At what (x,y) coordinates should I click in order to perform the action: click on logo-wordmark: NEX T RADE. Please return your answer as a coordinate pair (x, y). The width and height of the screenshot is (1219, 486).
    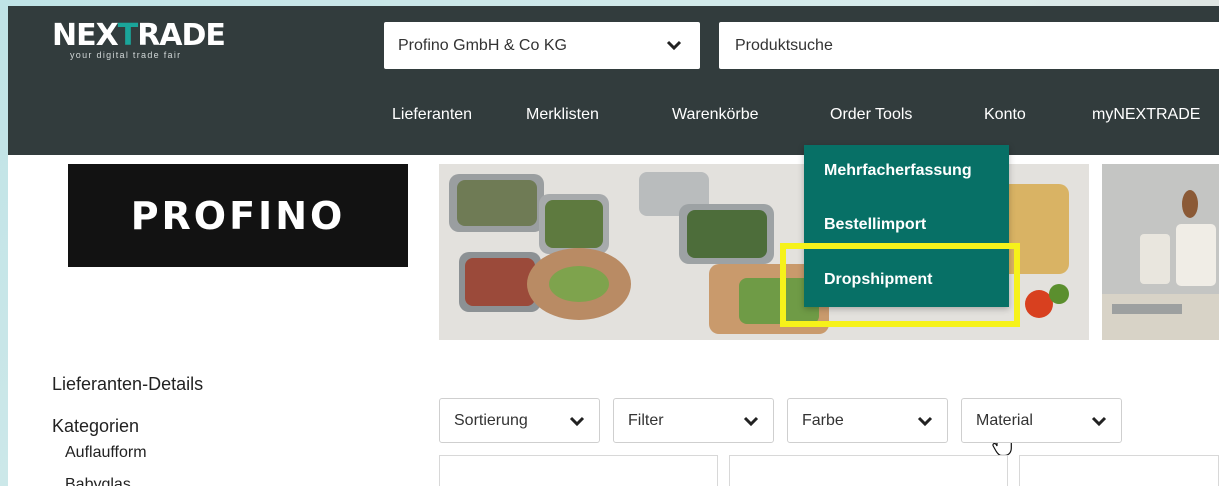
    Looking at the image, I should click on (139, 35).